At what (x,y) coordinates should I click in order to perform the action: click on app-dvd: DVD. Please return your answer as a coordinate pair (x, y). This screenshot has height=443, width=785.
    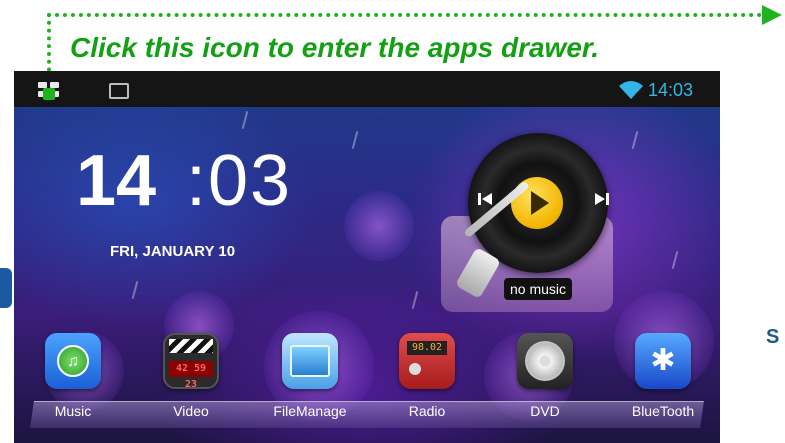
    Looking at the image, I should click on (545, 376).